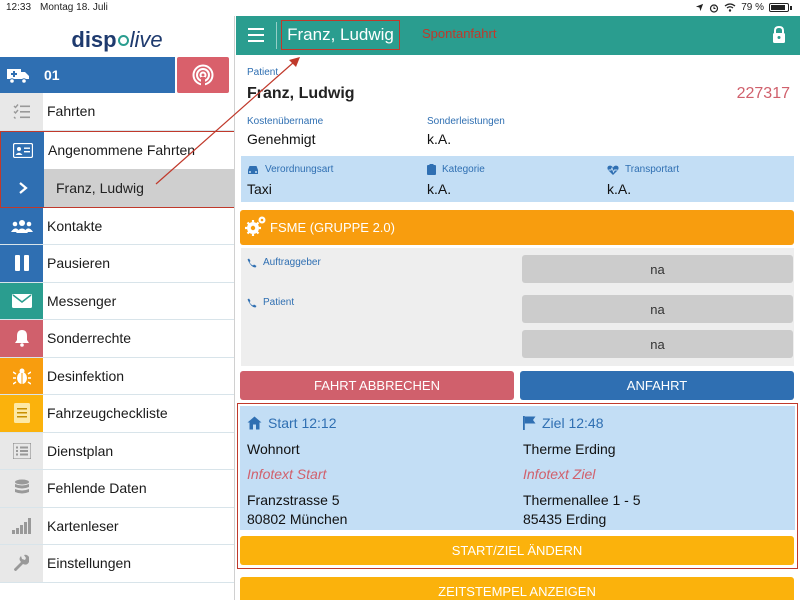 This screenshot has width=800, height=600. I want to click on group-label: FSME (GRUPPE 2.0), so click(332, 227).